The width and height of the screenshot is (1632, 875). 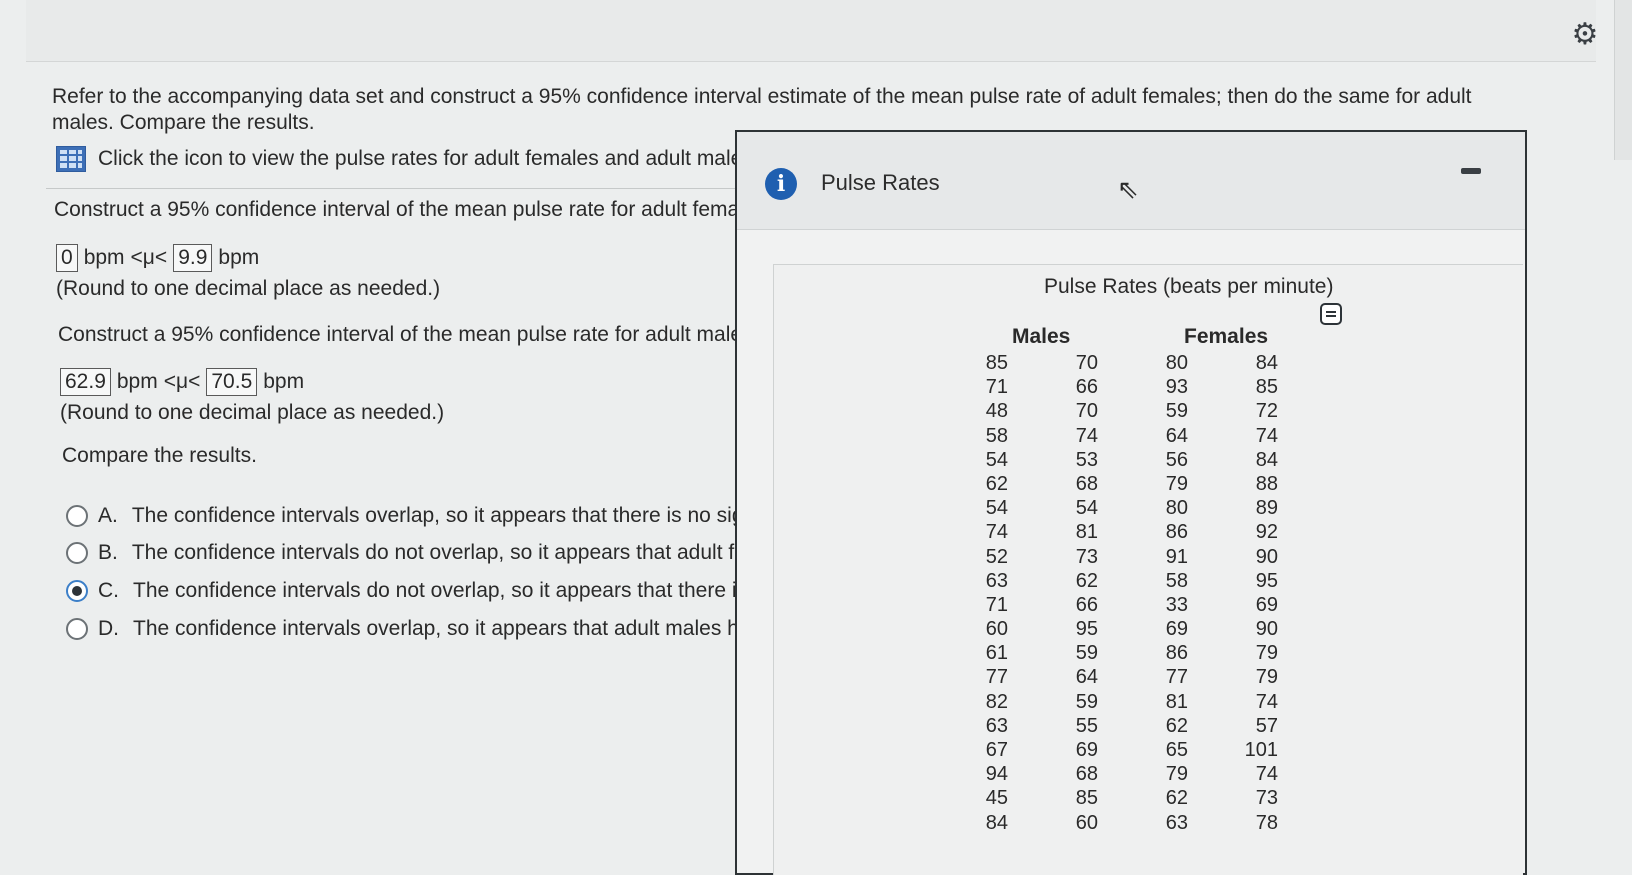 What do you see at coordinates (1176, 653) in the screenshot?
I see `table-cell: 86` at bounding box center [1176, 653].